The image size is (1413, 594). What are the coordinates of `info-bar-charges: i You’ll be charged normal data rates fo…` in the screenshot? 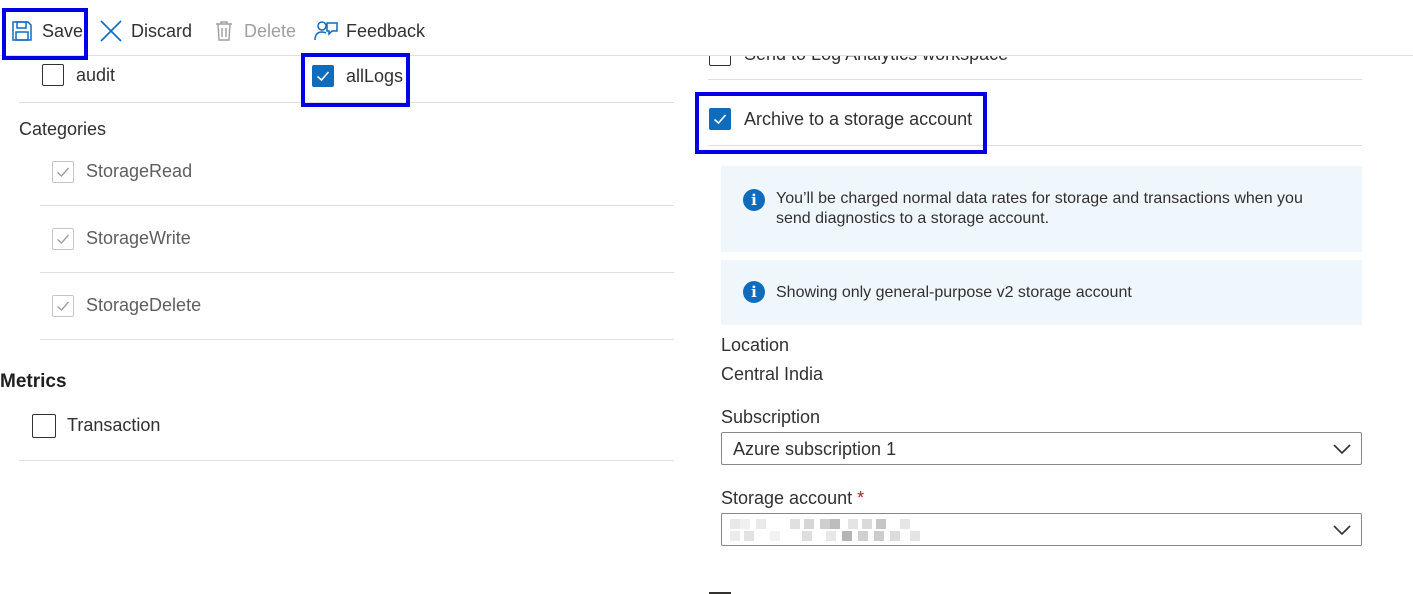 It's located at (1041, 209).